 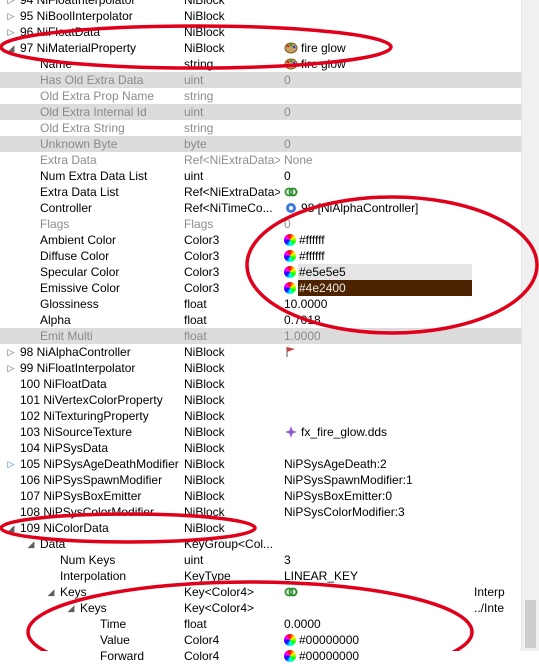 I want to click on tree-row: Old Extra Internal Id uint 0, so click(x=261, y=112).